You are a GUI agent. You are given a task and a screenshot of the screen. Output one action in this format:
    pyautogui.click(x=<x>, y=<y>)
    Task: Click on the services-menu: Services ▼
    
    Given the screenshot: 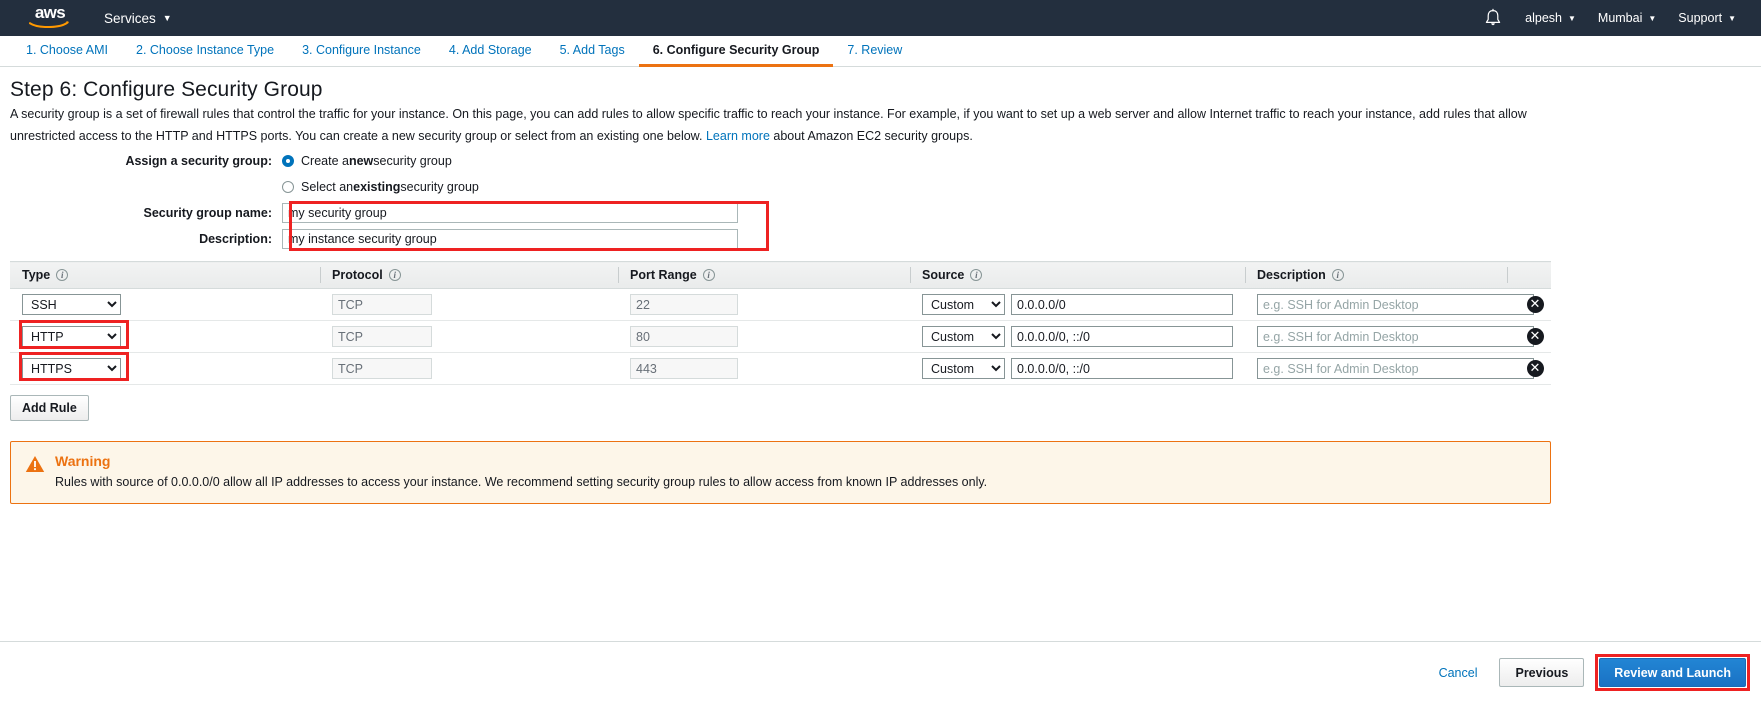 What is the action you would take?
    pyautogui.click(x=138, y=18)
    